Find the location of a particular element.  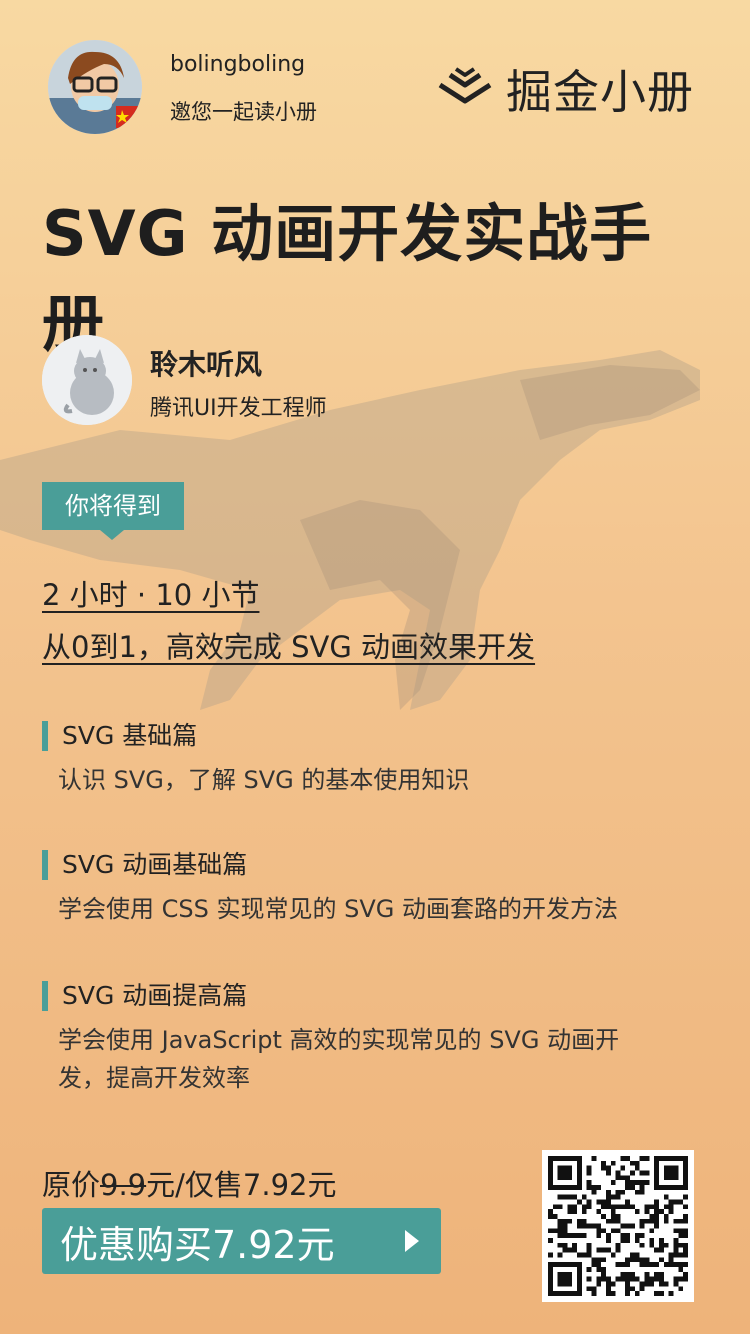

author-avatar is located at coordinates (87, 380).